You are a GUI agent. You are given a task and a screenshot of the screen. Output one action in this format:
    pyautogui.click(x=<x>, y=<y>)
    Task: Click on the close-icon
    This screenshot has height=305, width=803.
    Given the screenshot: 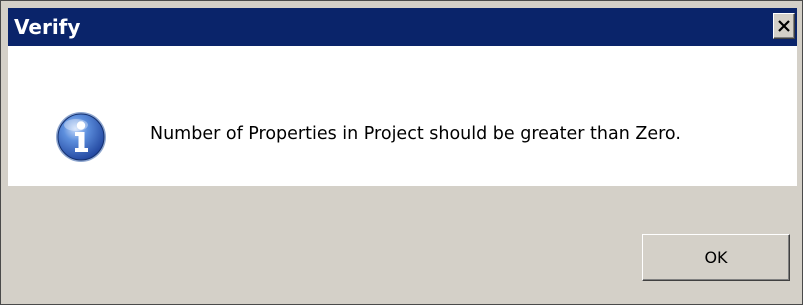 What is the action you would take?
    pyautogui.click(x=784, y=26)
    